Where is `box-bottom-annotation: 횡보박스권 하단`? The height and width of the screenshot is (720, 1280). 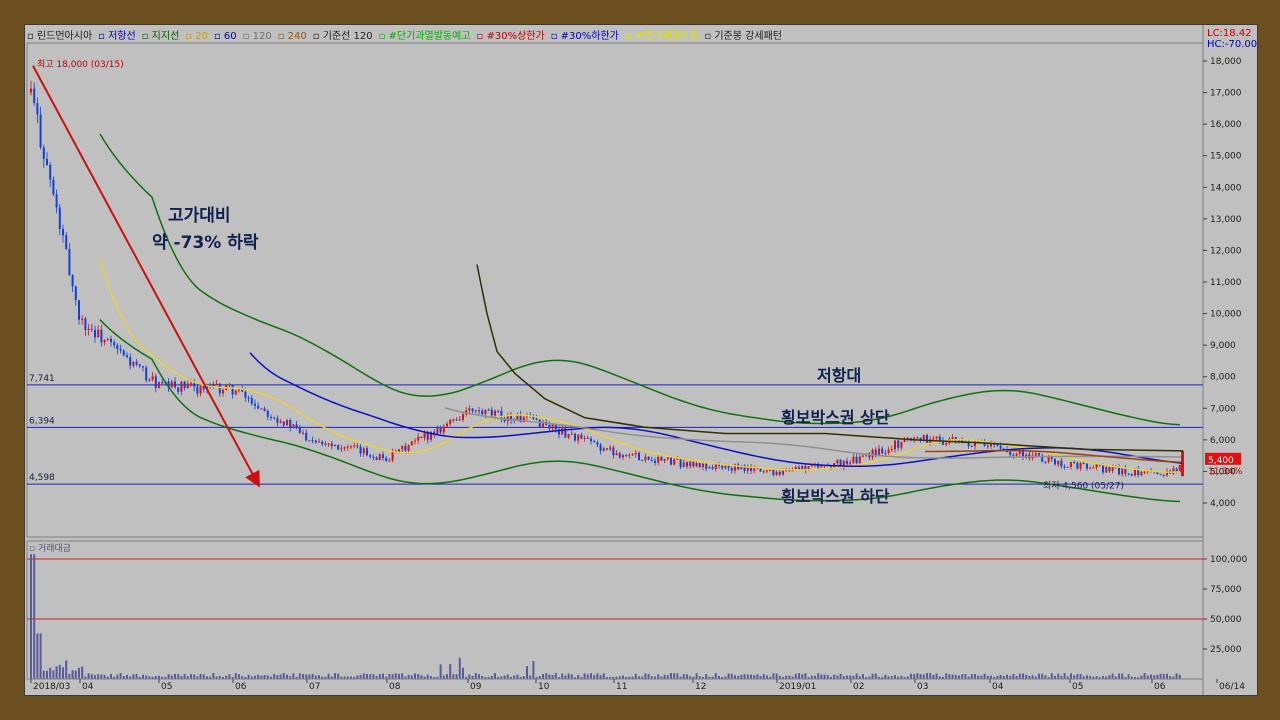 box-bottom-annotation: 횡보박스권 하단 is located at coordinates (835, 496).